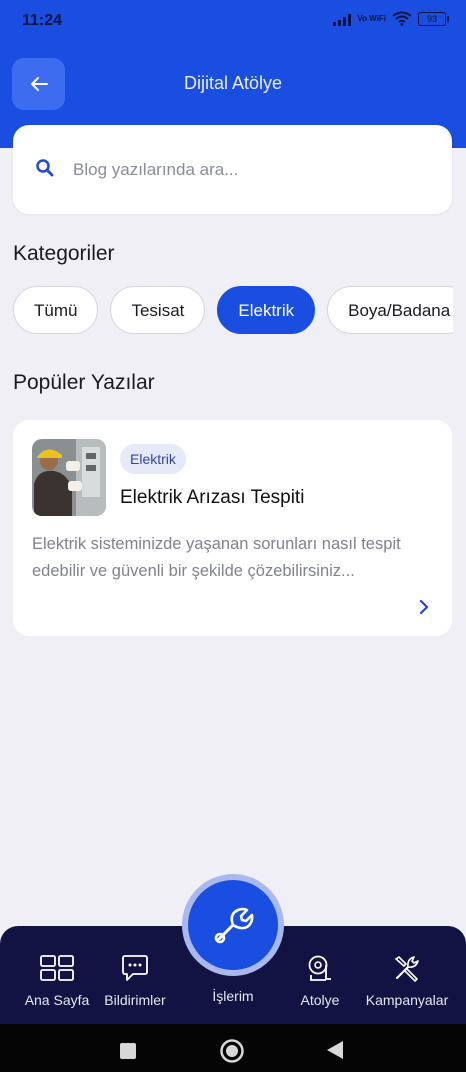 This screenshot has width=466, height=1072. I want to click on recents-icon, so click(128, 1051).